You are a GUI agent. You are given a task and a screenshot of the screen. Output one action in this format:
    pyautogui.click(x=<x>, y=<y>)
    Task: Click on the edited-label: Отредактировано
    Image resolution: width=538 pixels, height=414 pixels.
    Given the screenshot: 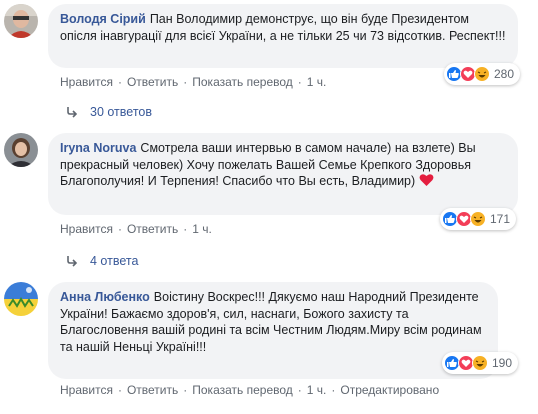 What is the action you would take?
    pyautogui.click(x=389, y=390)
    